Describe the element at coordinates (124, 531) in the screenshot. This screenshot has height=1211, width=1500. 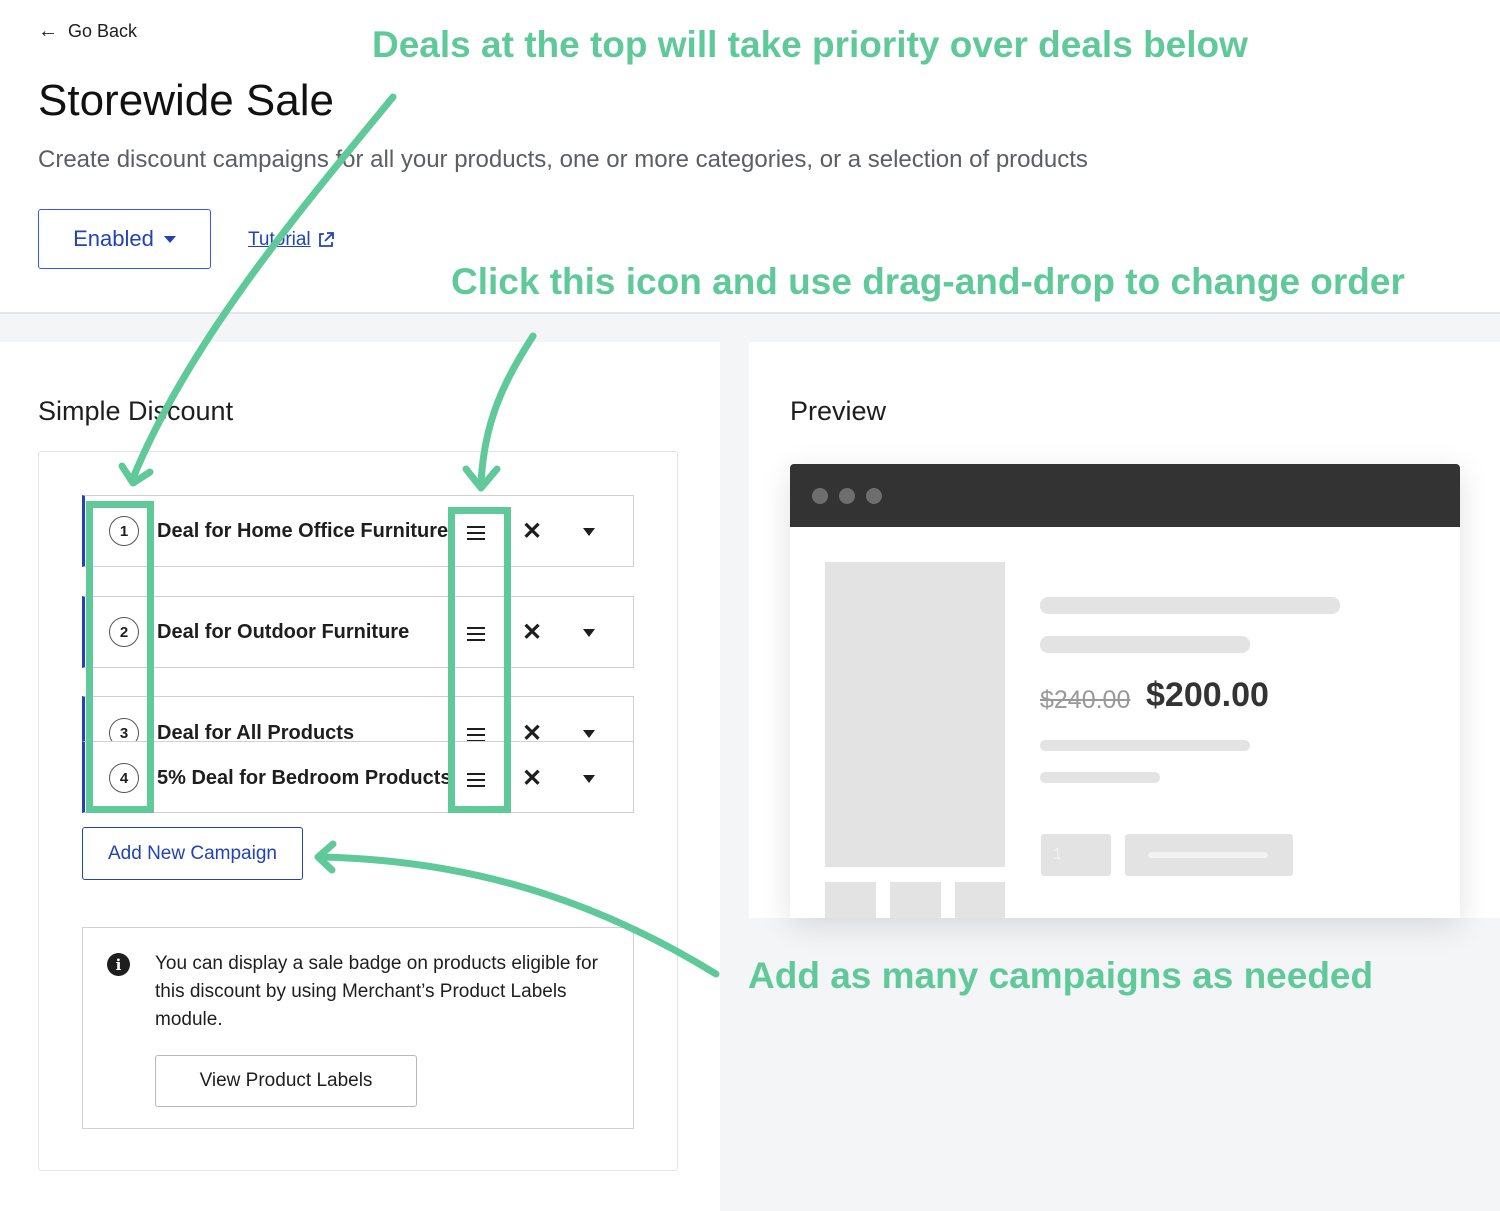
I see `deal-number: 1` at that location.